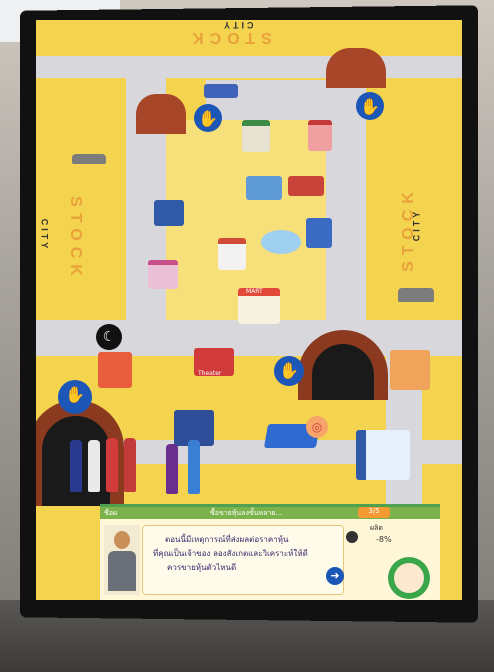 The height and width of the screenshot is (672, 494). I want to click on city-subtitle-top: CITY, so click(237, 25).